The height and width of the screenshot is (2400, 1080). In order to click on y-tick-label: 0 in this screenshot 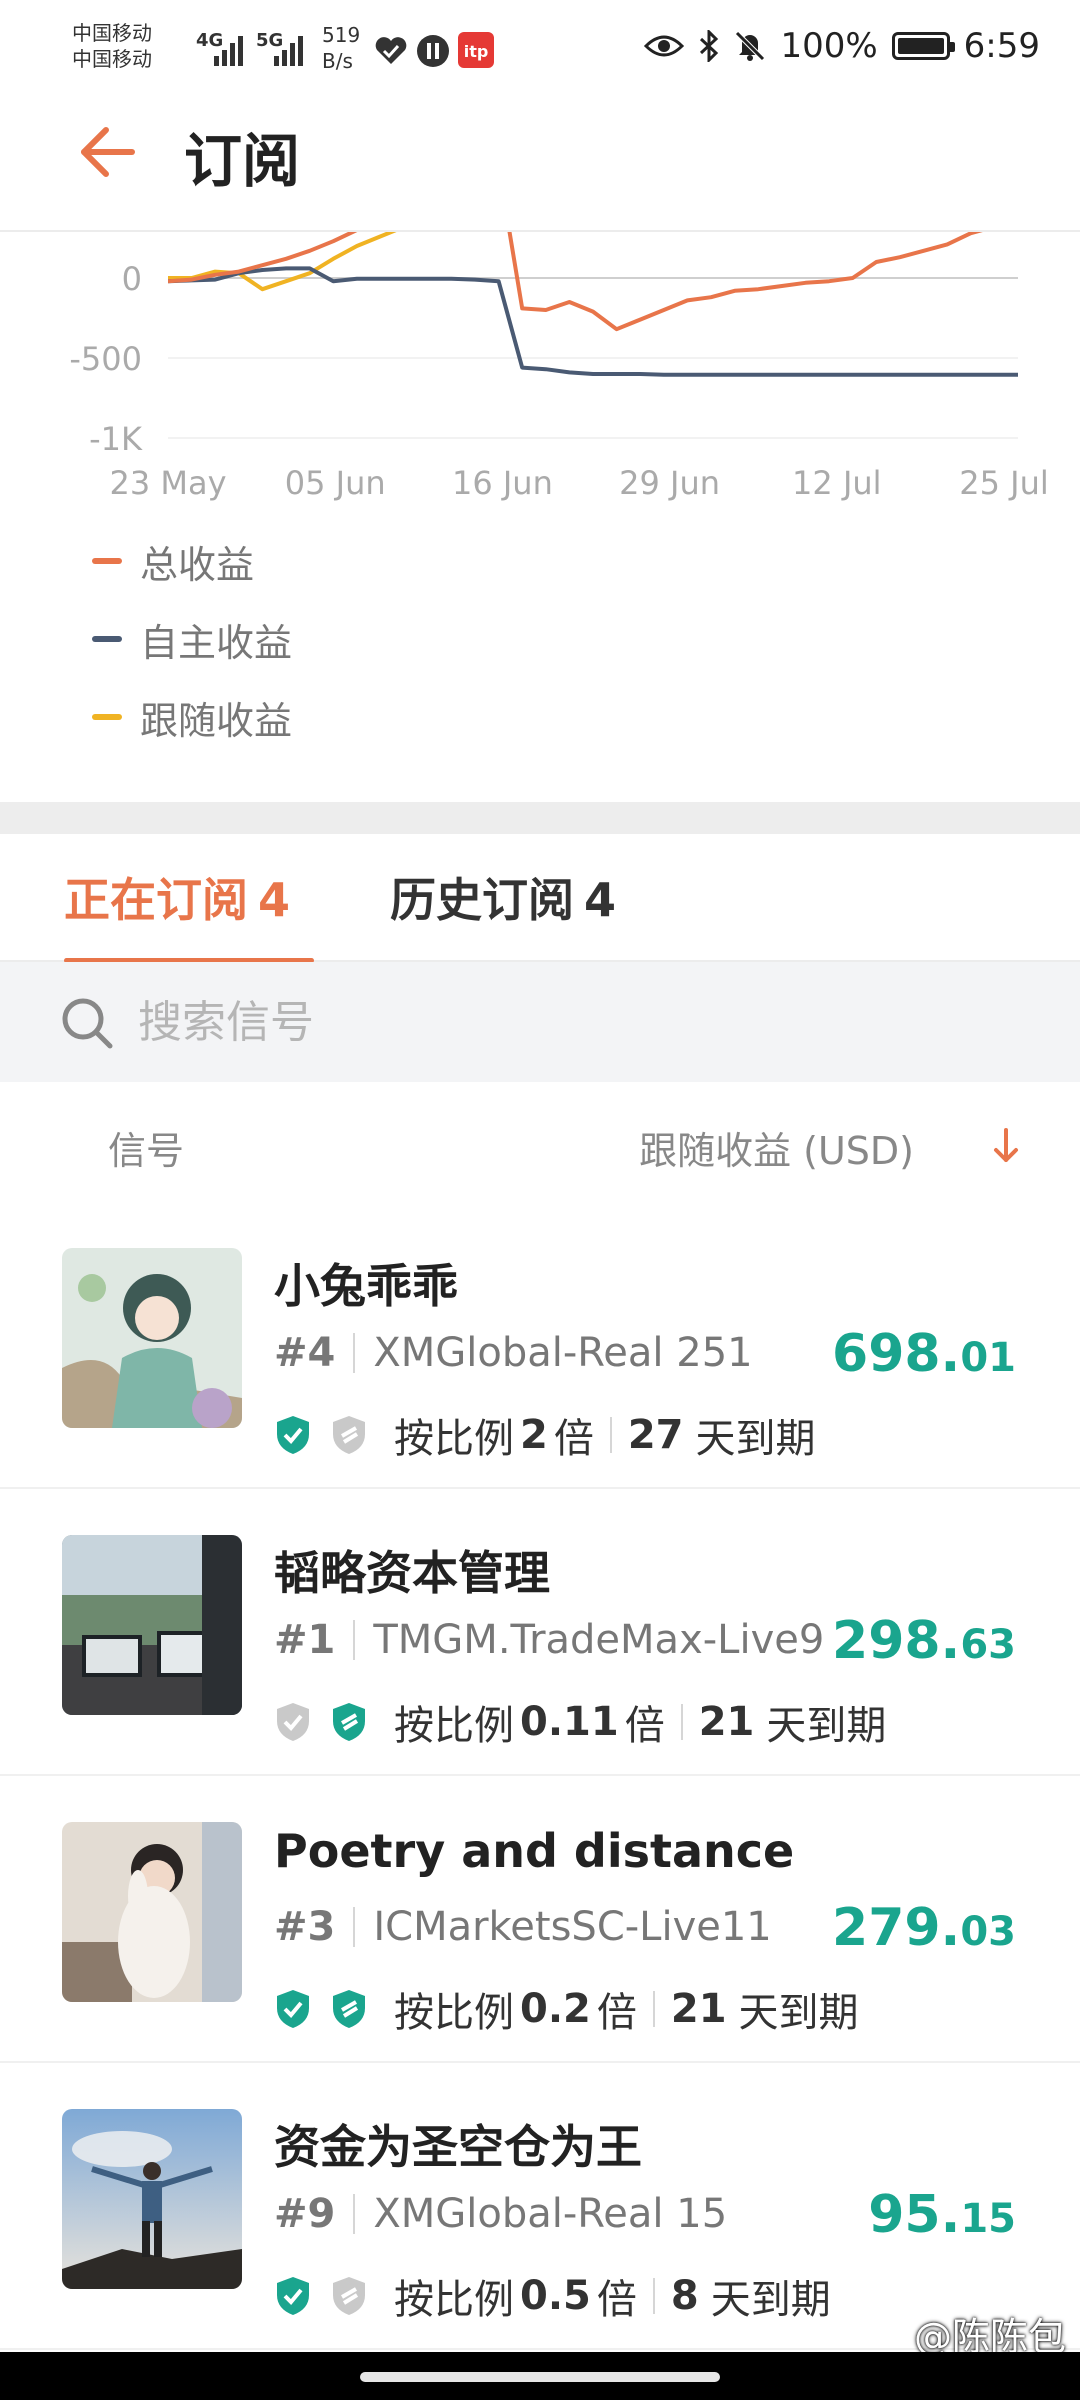, I will do `click(132, 279)`.